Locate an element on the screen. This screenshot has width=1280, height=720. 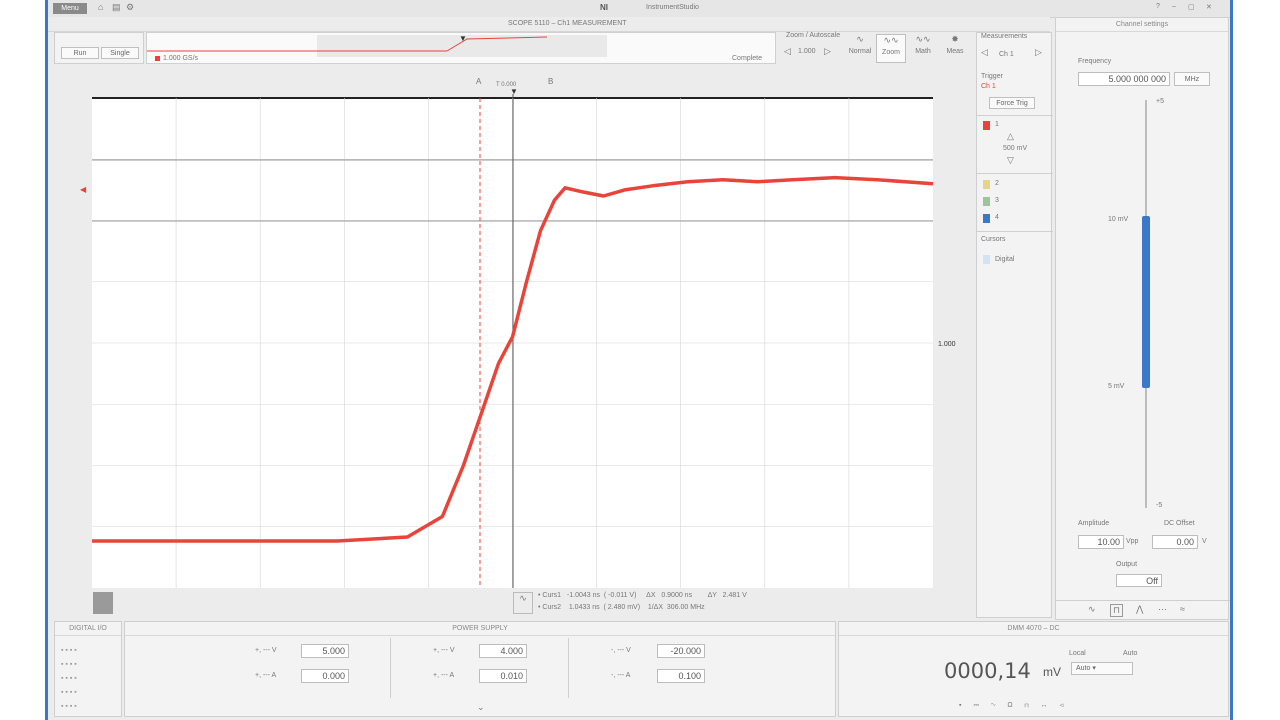
ps1-current-field: 0.000 is located at coordinates (325, 676).